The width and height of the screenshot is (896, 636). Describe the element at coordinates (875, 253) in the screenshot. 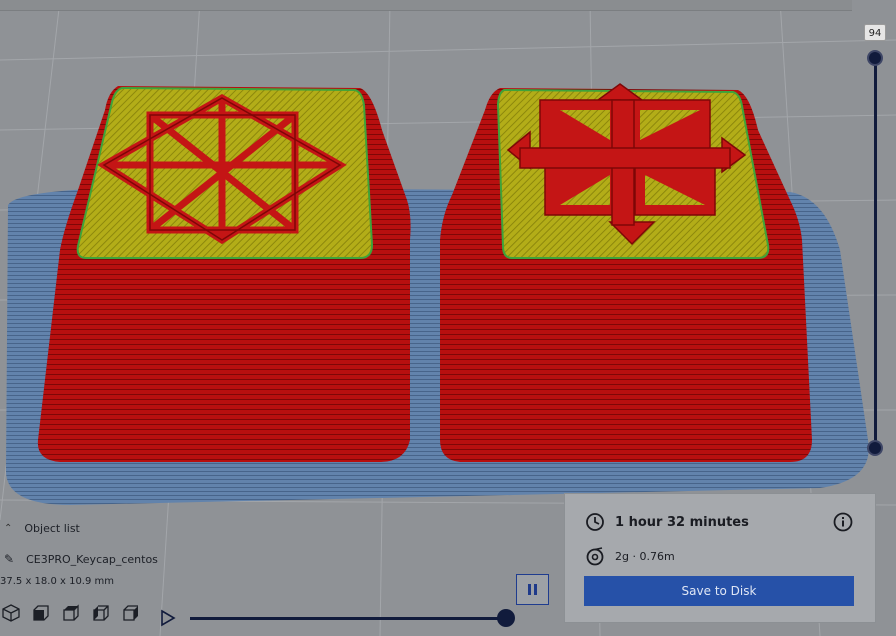

I see `layer-slider-track` at that location.